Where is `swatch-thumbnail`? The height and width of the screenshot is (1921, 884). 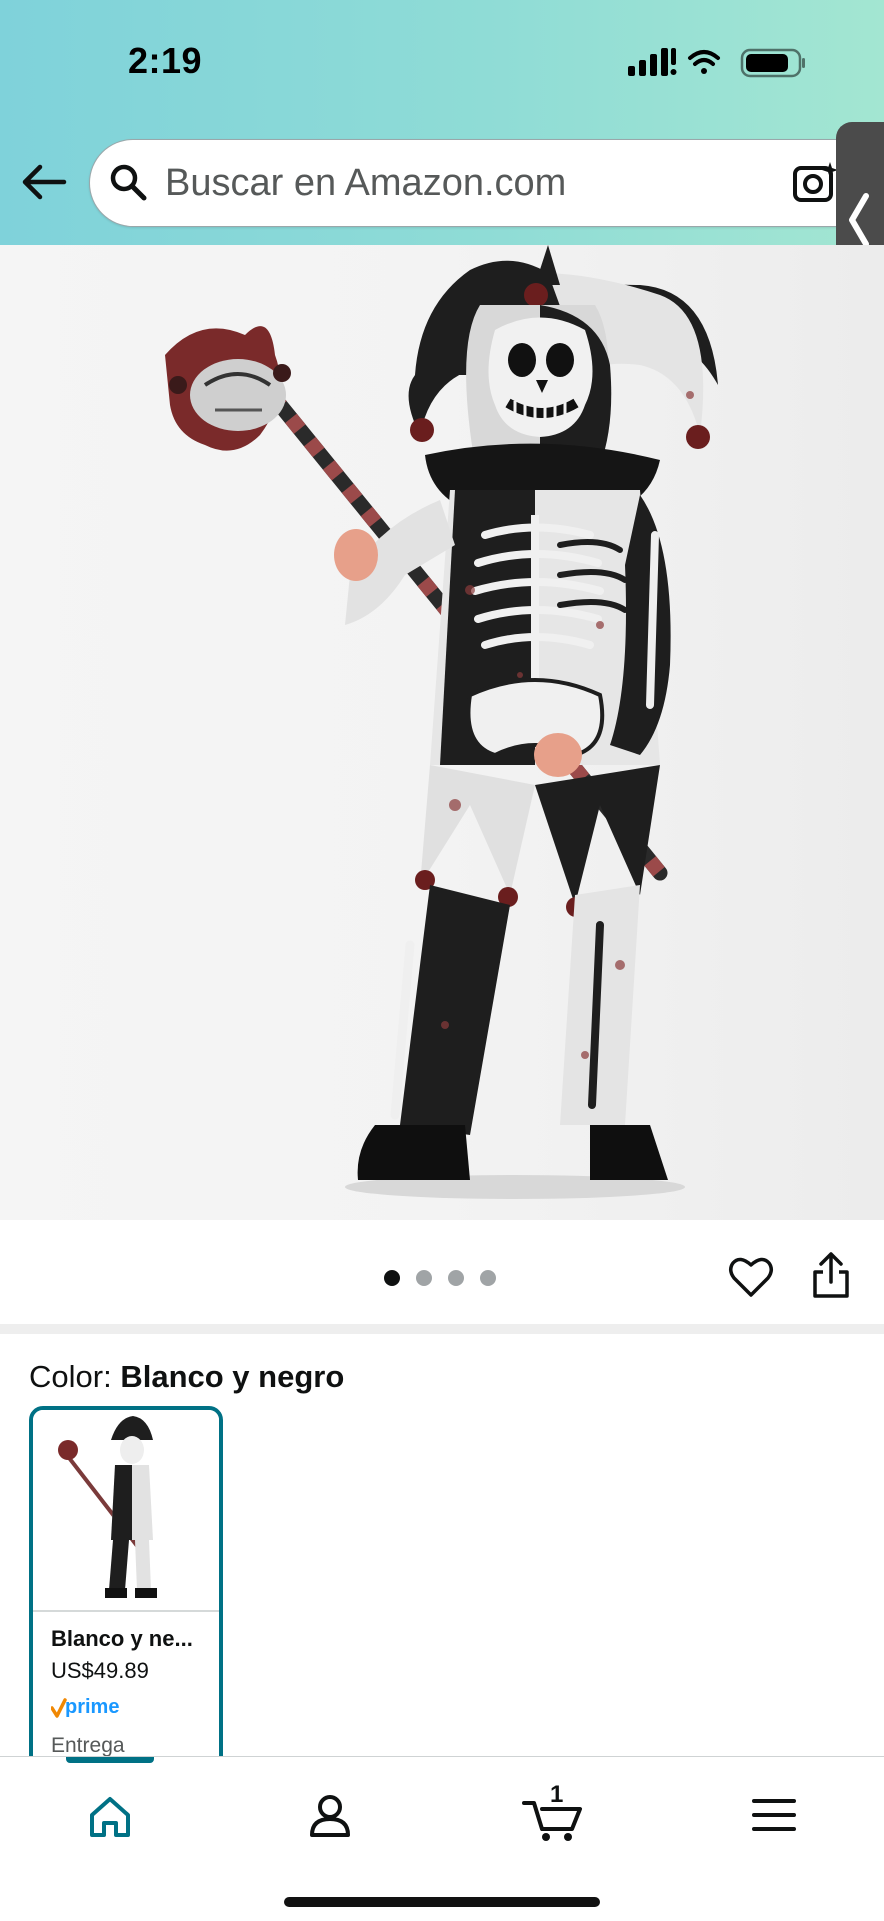 swatch-thumbnail is located at coordinates (126, 1511).